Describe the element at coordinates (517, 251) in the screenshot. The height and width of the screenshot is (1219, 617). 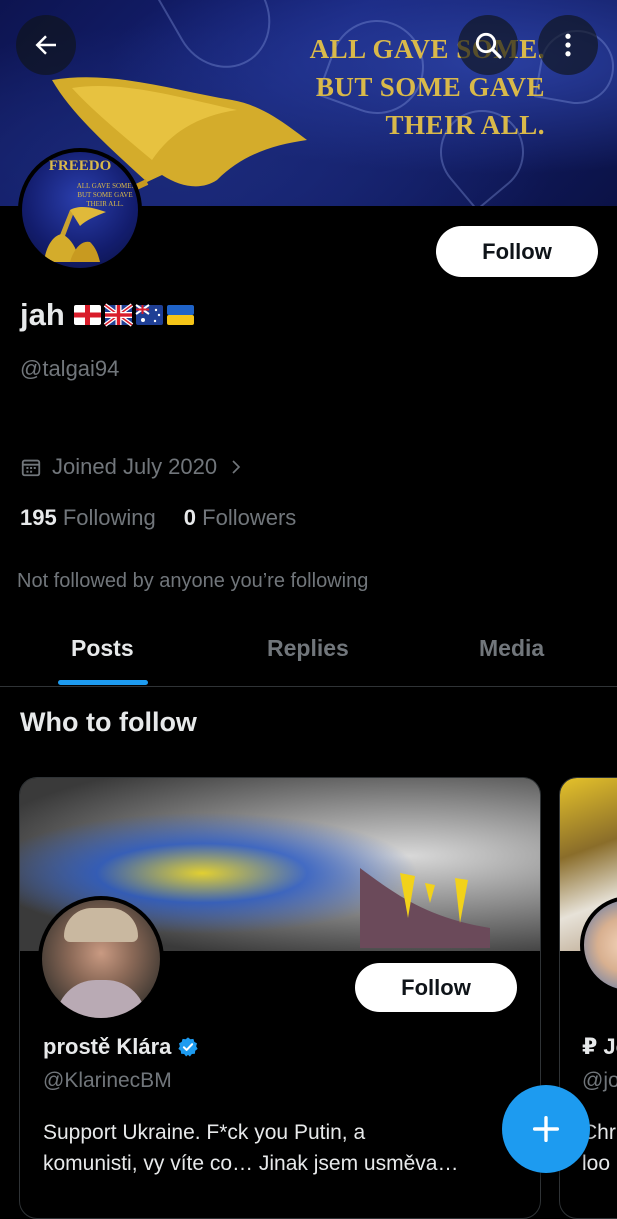
I see `follow-button: Follow` at that location.